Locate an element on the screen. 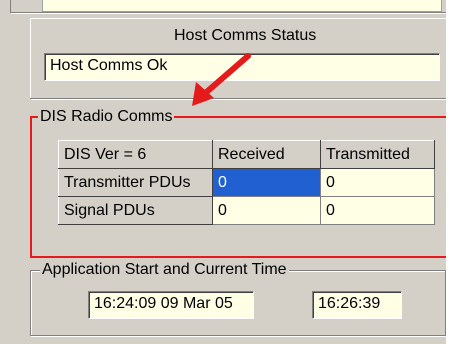  transmitter-pdus-transmitted-cell: 0 is located at coordinates (377, 182).